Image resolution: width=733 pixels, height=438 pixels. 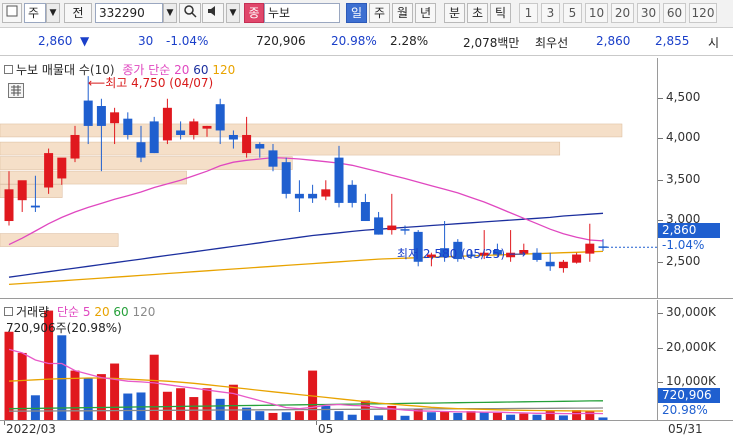 I want to click on best-bid-price: 2,855, so click(x=672, y=41).